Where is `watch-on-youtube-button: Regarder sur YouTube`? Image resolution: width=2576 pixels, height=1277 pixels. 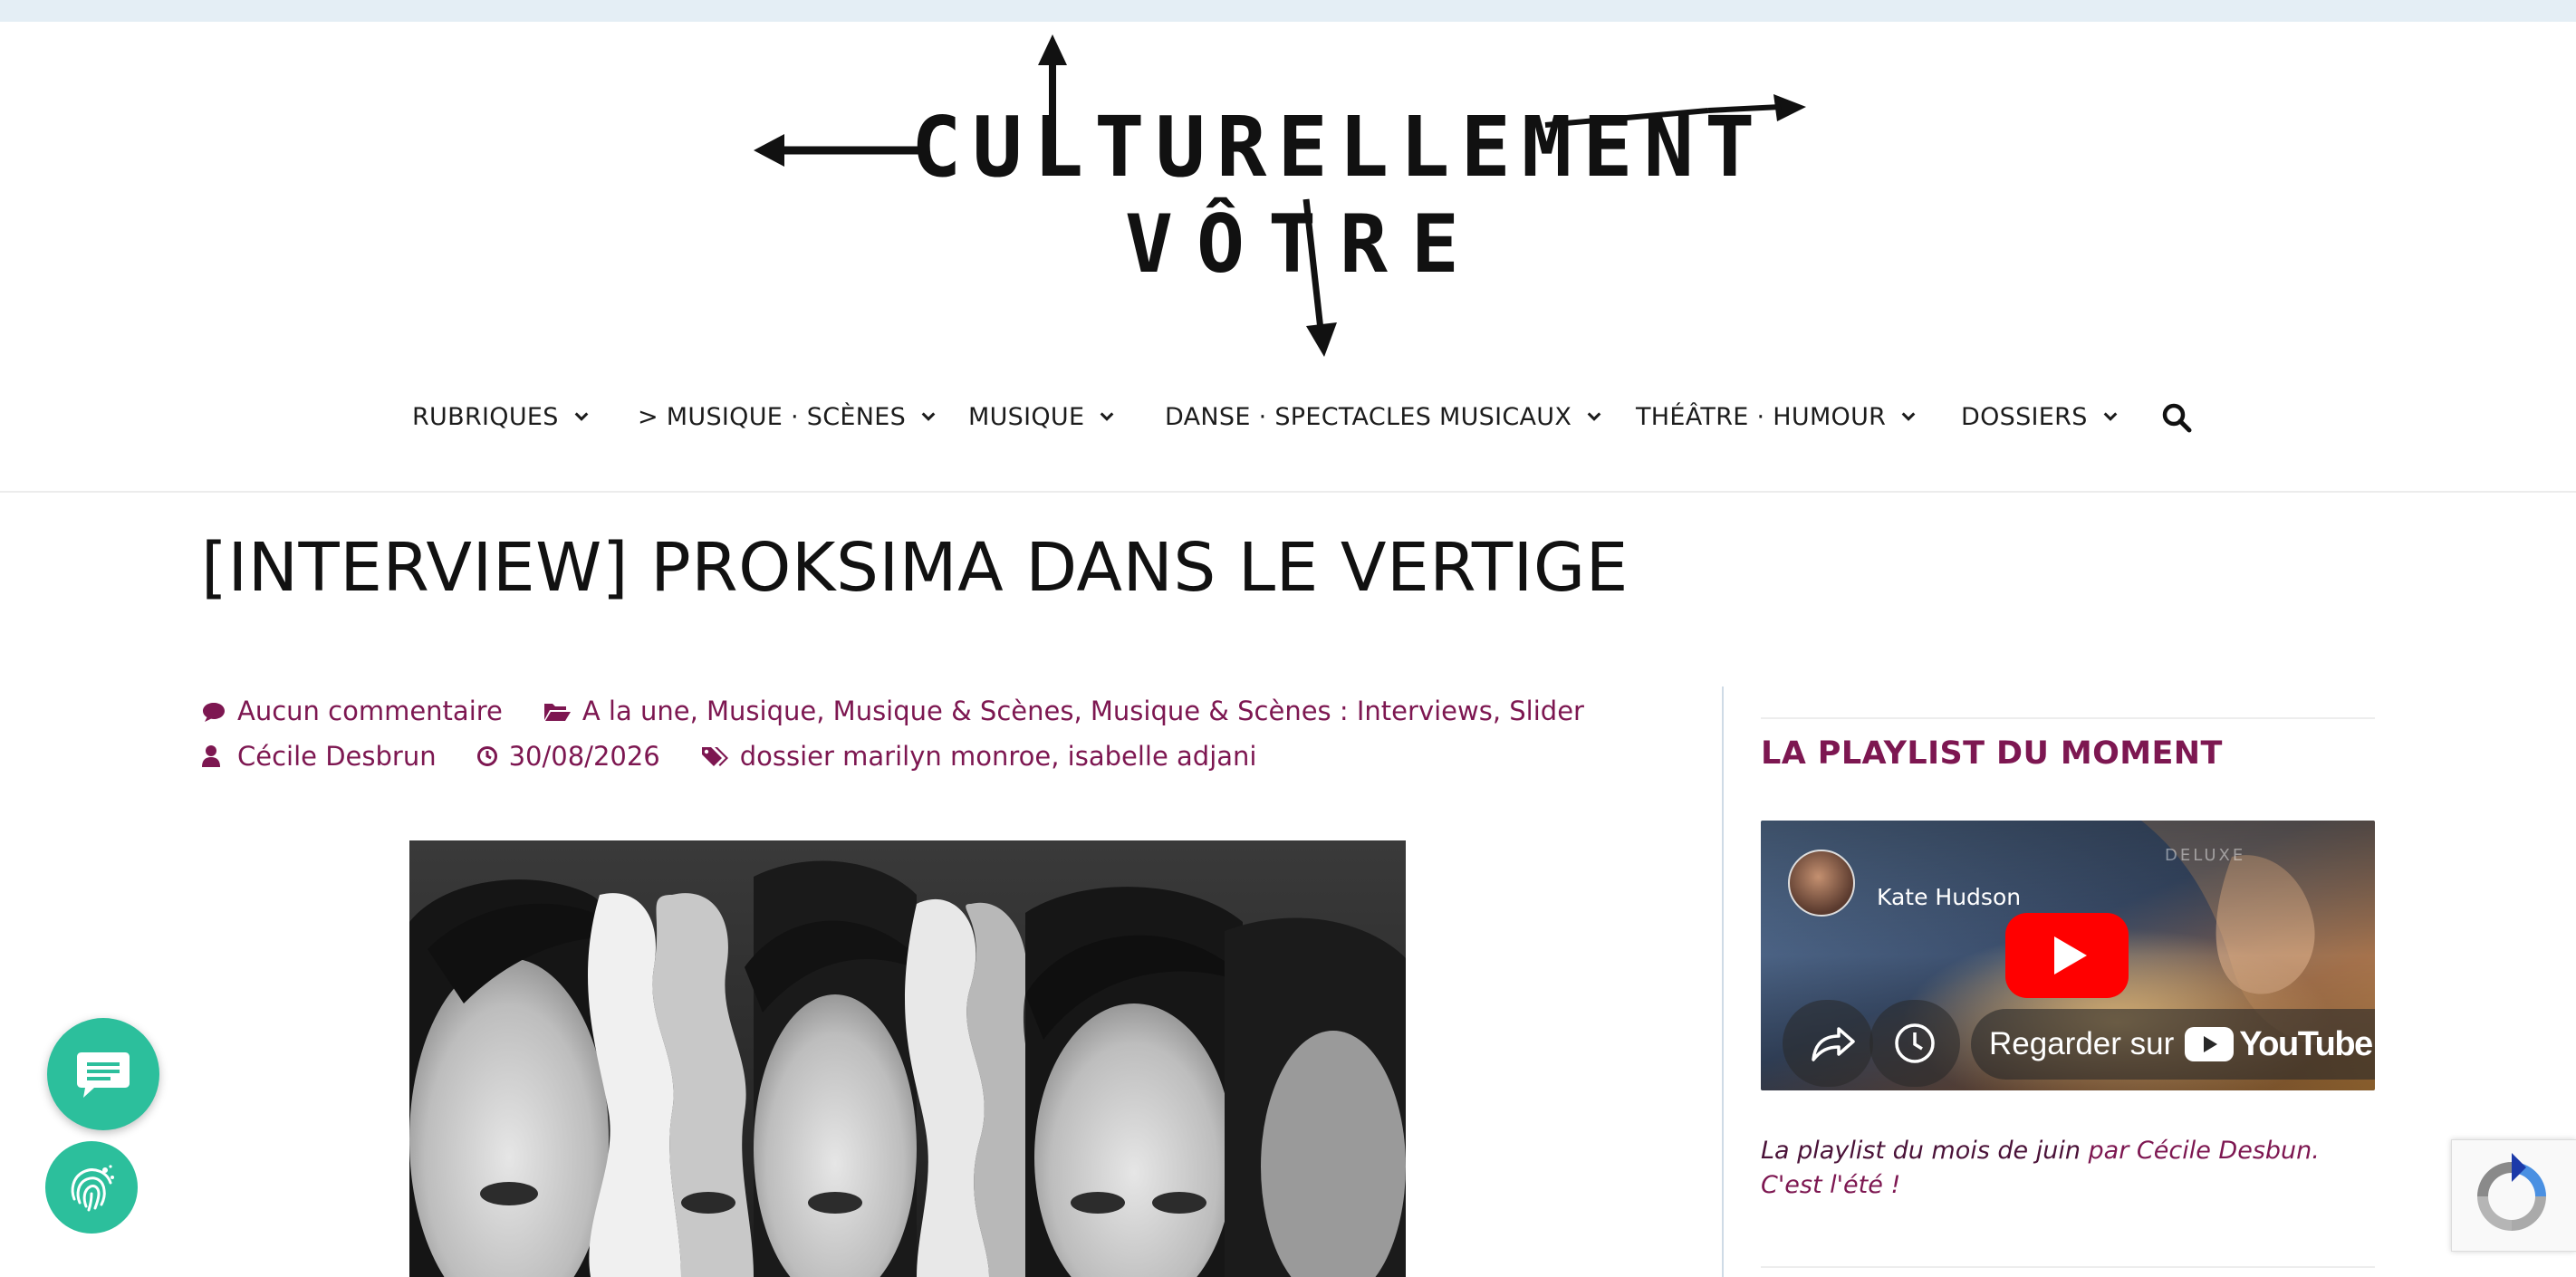
watch-on-youtube-button: Regarder sur YouTube is located at coordinates (2173, 1044).